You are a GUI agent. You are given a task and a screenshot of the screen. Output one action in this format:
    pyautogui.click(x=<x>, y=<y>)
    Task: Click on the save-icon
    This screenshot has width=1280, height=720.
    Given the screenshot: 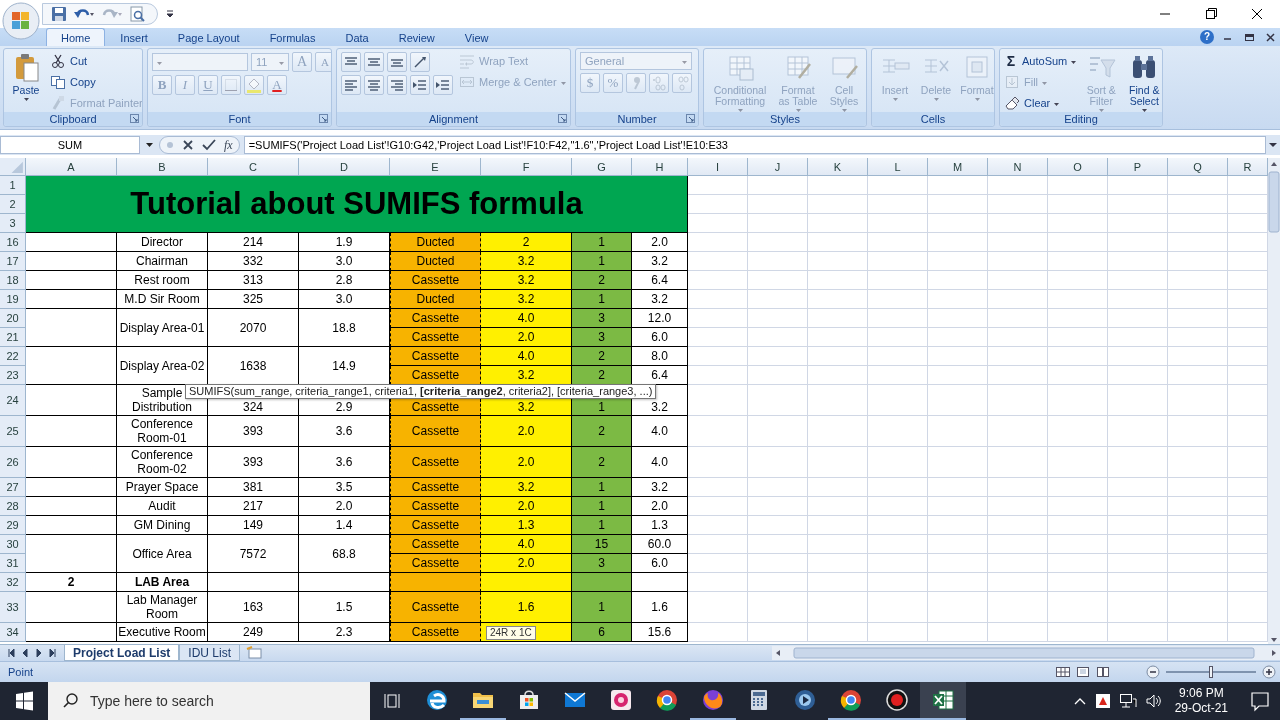 What is the action you would take?
    pyautogui.click(x=59, y=14)
    